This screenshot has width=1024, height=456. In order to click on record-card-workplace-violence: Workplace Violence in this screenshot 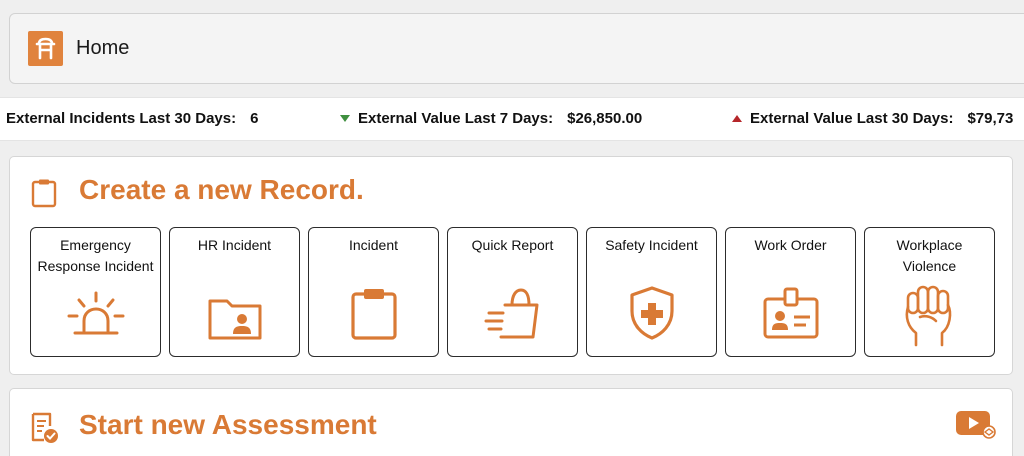, I will do `click(929, 292)`.